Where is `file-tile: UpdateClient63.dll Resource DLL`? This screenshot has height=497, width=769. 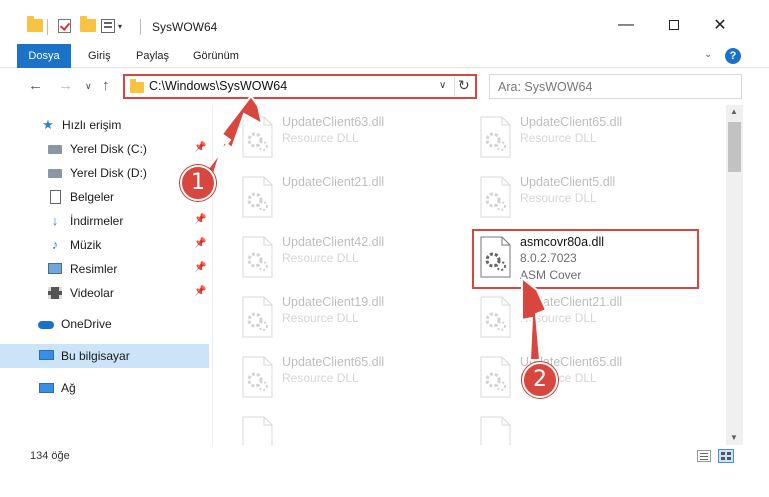
file-tile: UpdateClient63.dll Resource DLL is located at coordinates (349, 140).